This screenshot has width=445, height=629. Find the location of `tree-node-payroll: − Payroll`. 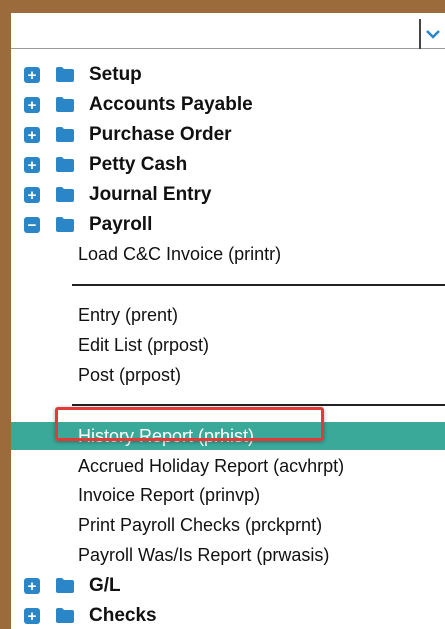

tree-node-payroll: − Payroll is located at coordinates (228, 225).